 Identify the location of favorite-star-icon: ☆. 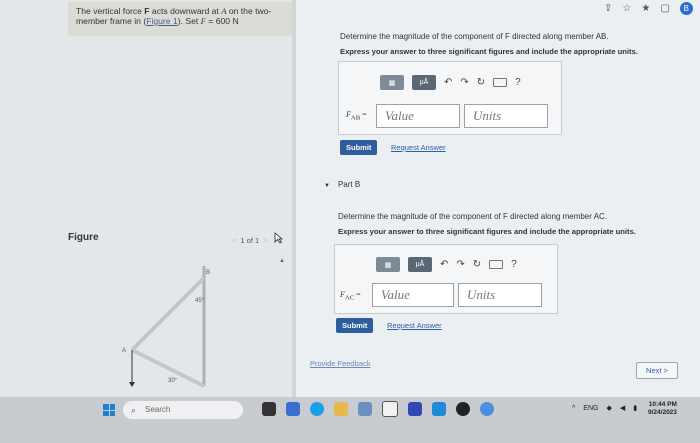
(626, 8).